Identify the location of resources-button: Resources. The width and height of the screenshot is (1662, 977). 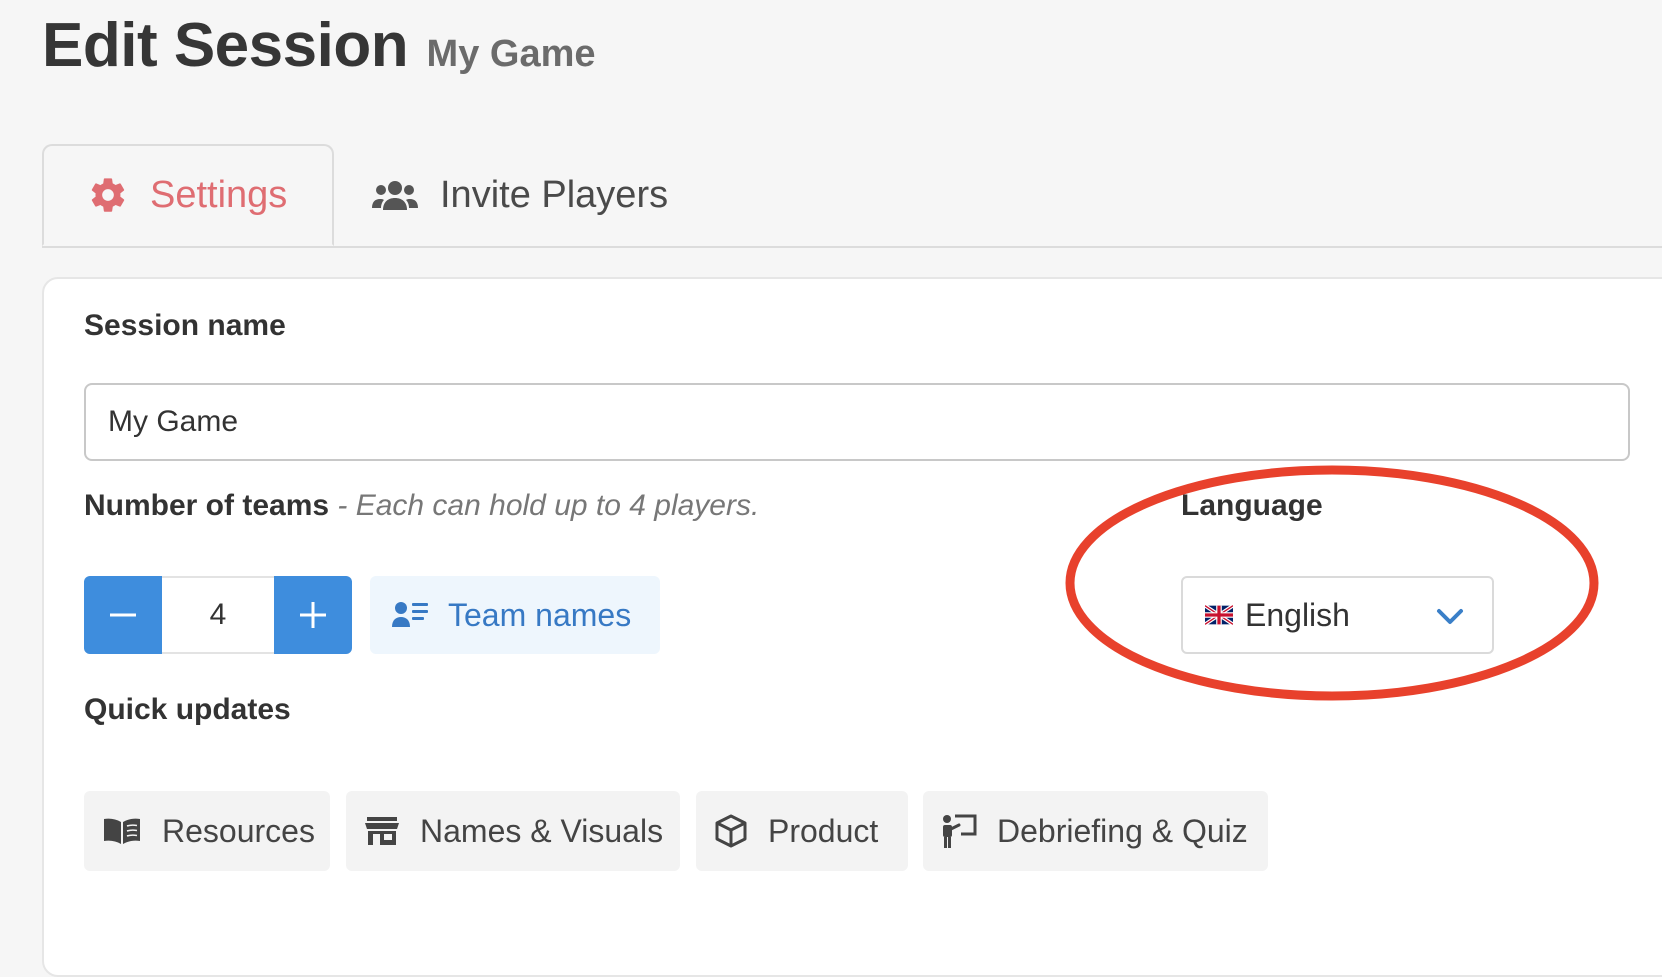
(207, 831).